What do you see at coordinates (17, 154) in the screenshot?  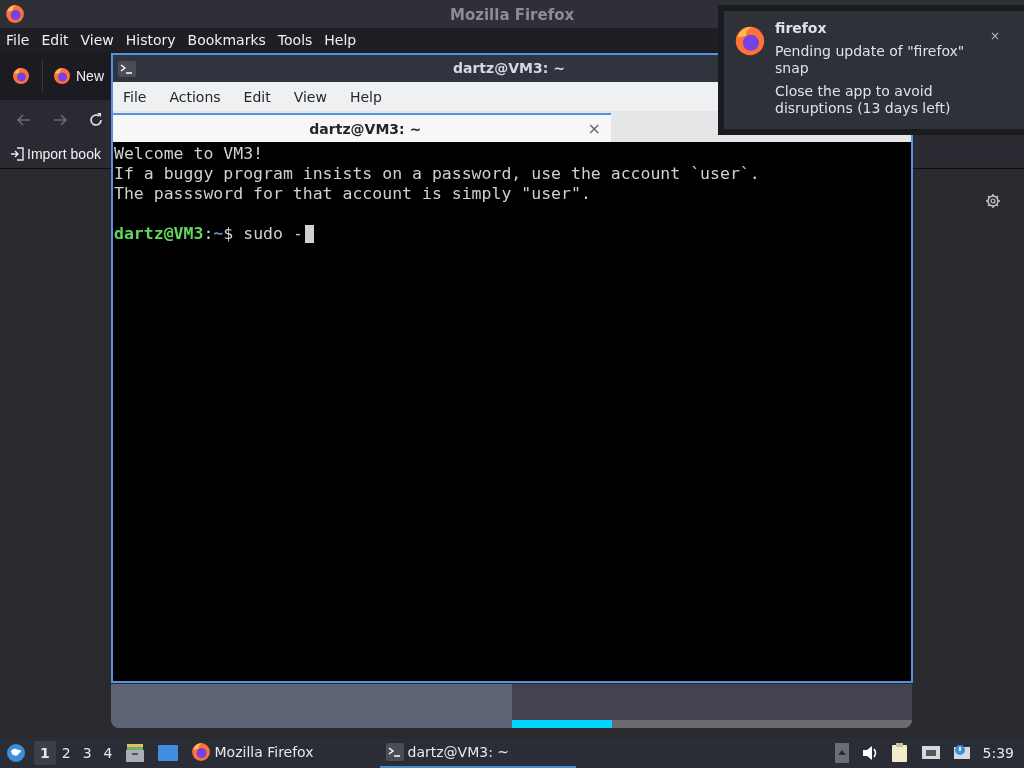 I see `import-icon` at bounding box center [17, 154].